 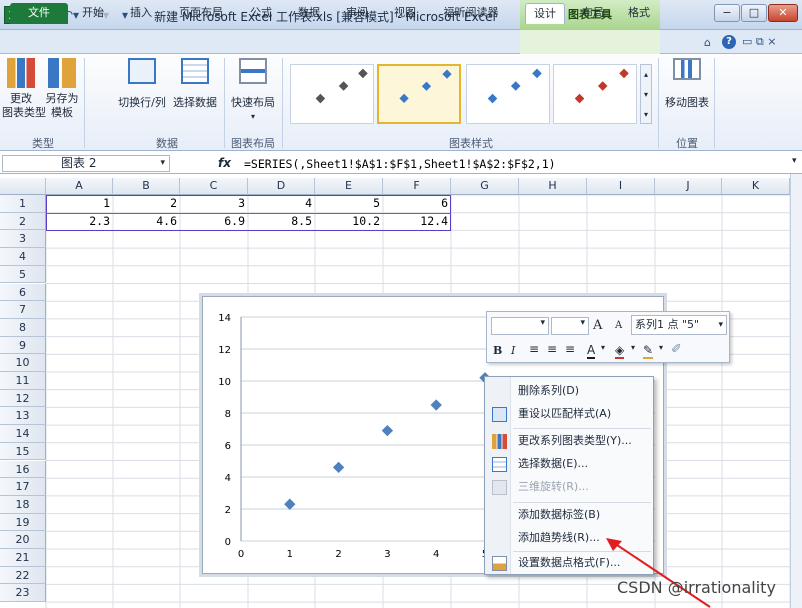 I want to click on column-header-d: D, so click(x=281, y=186).